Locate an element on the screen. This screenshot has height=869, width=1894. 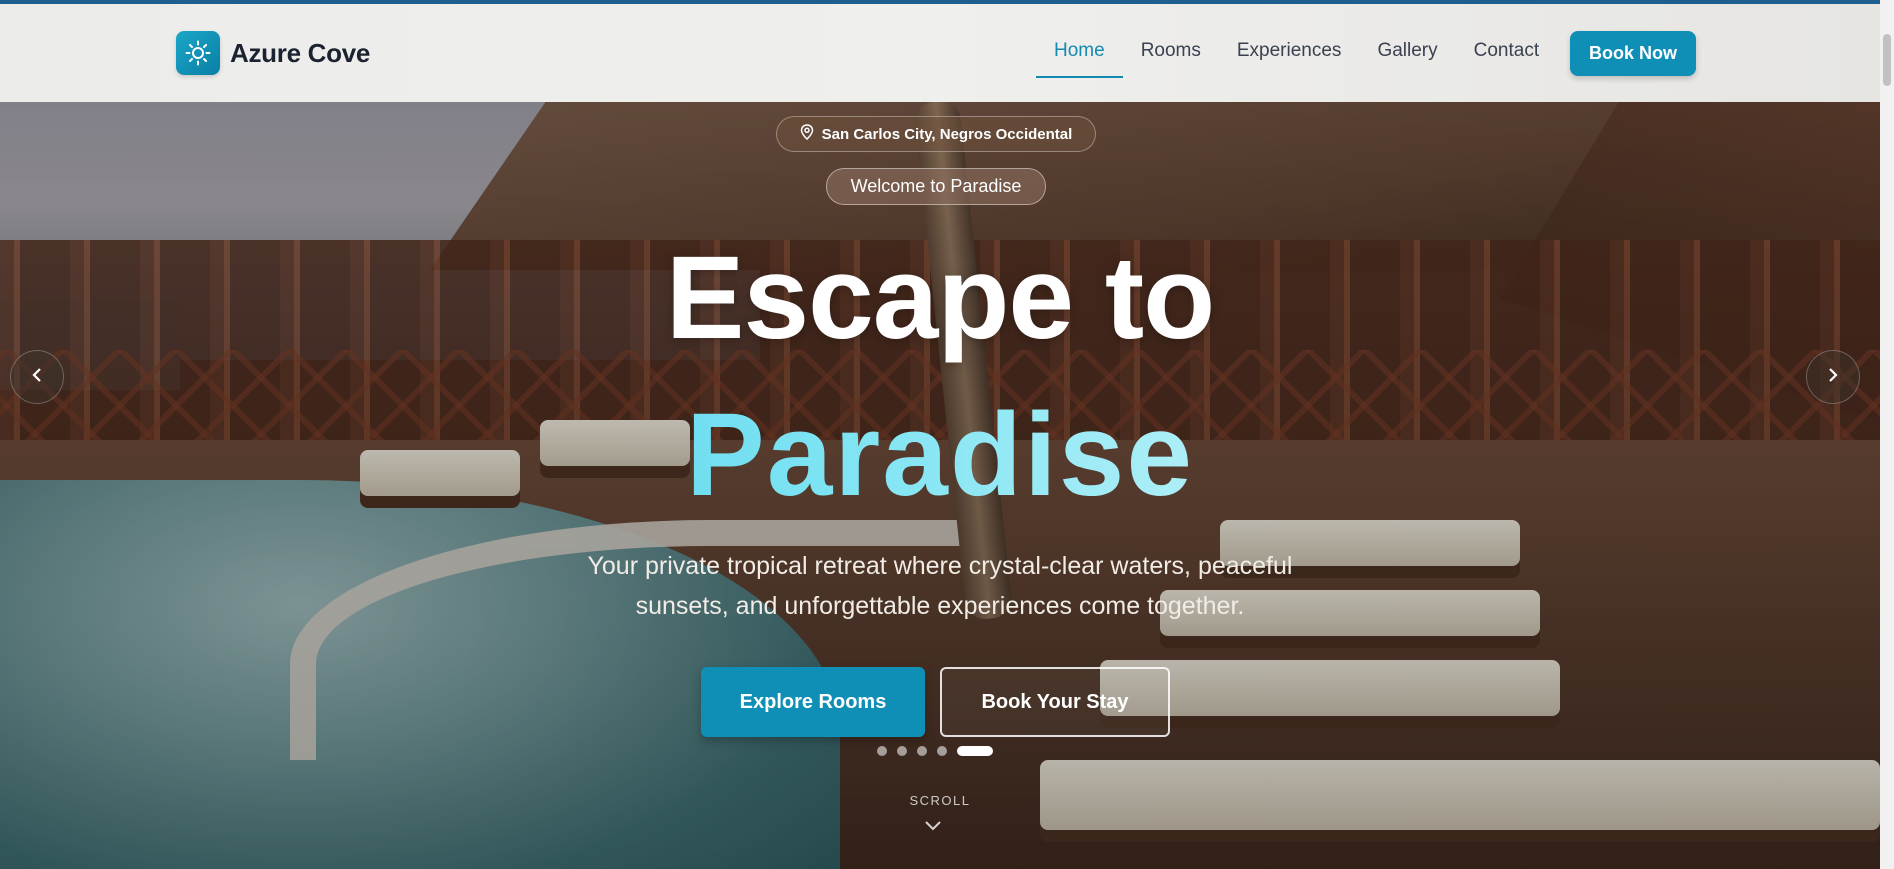
chevron-right-icon is located at coordinates (1833, 377).